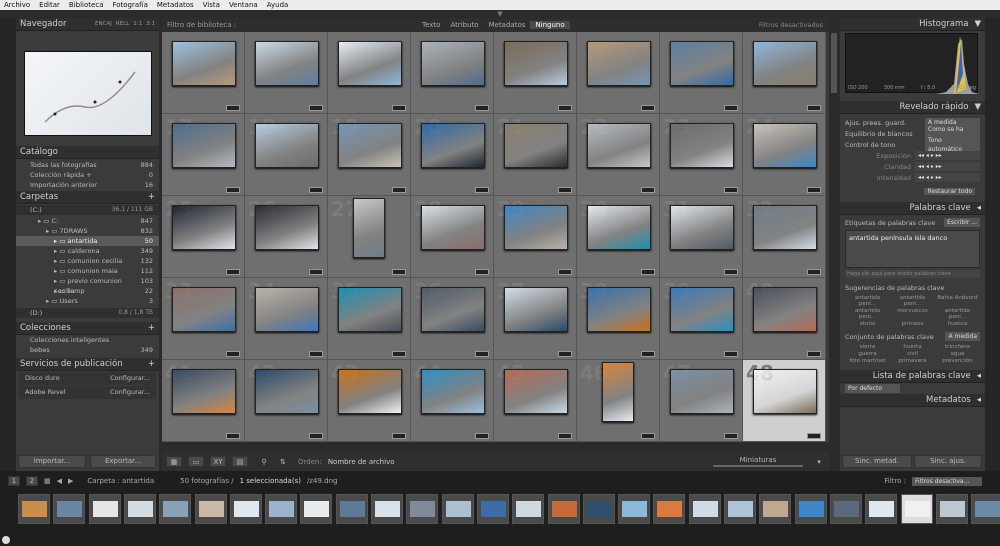 This screenshot has width=1000, height=546. Describe the element at coordinates (175, 5) in the screenshot. I see `menu-4: Metadatos` at that location.